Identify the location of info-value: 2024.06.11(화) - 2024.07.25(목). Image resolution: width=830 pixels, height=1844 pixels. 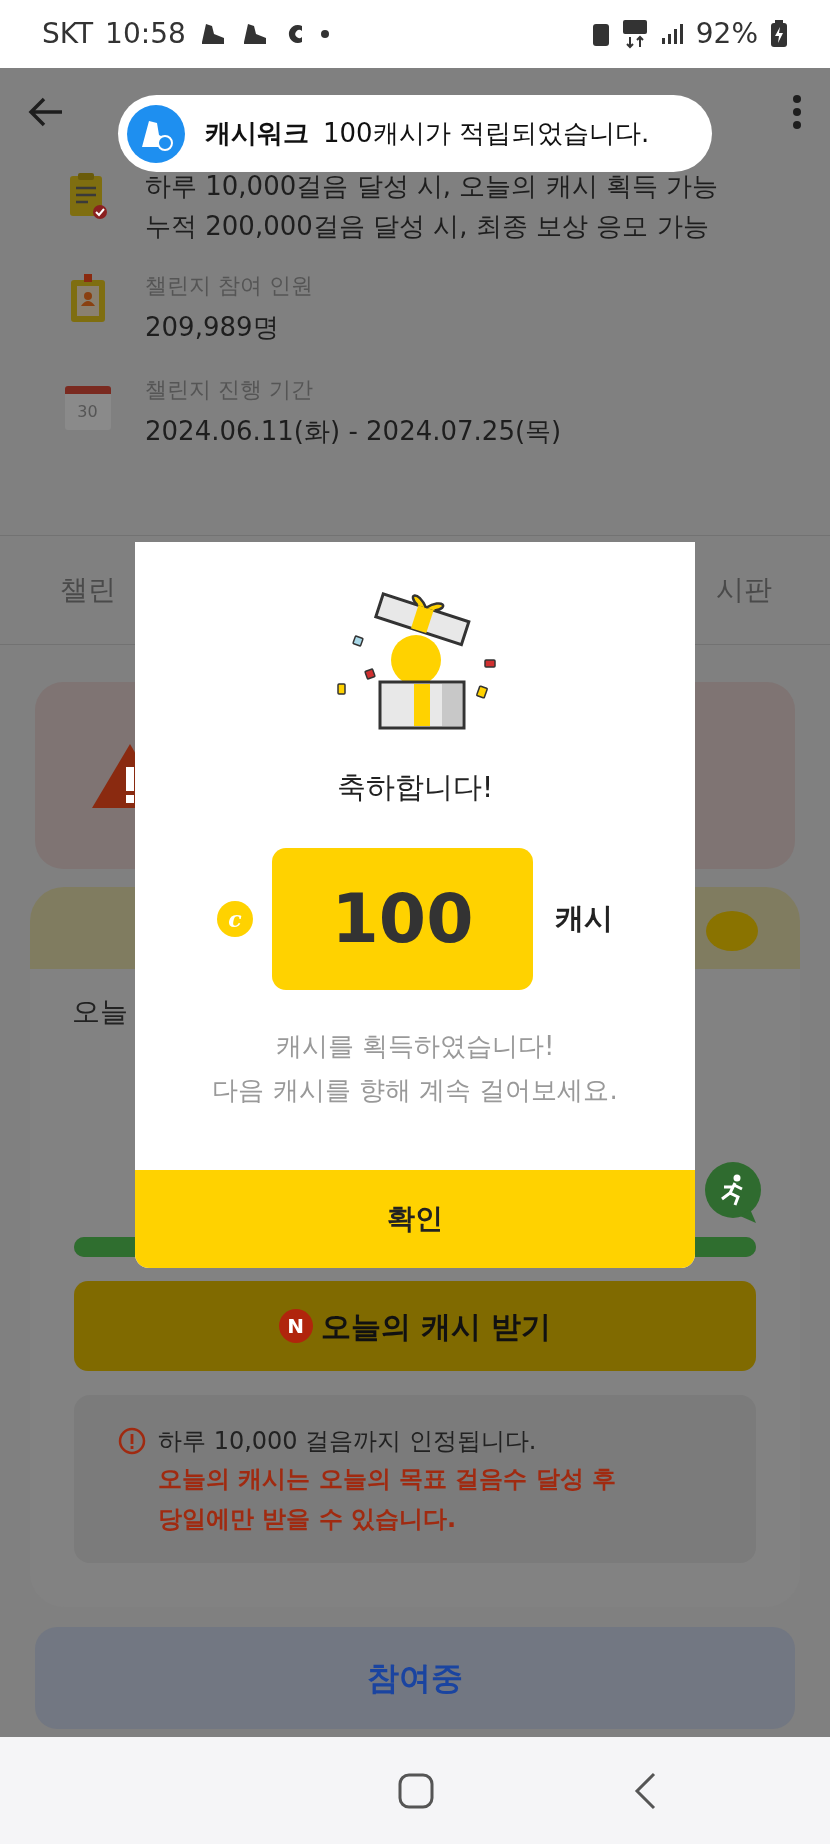
(353, 431).